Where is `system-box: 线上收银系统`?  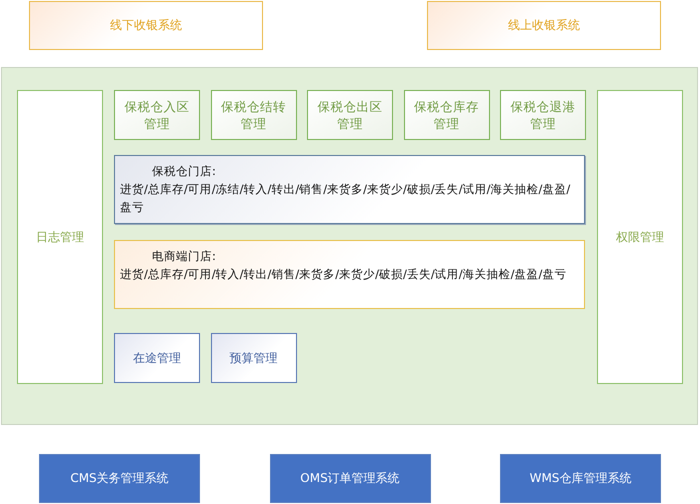
system-box: 线上收银系统 is located at coordinates (544, 25).